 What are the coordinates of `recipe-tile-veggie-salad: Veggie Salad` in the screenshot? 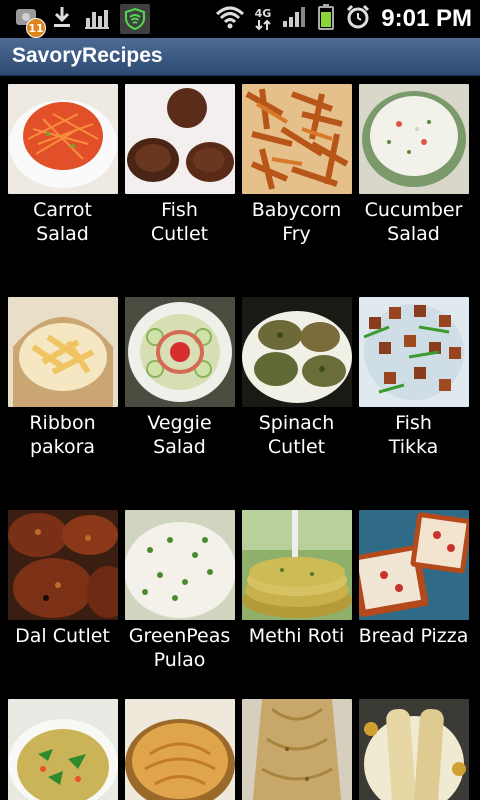 It's located at (179, 378).